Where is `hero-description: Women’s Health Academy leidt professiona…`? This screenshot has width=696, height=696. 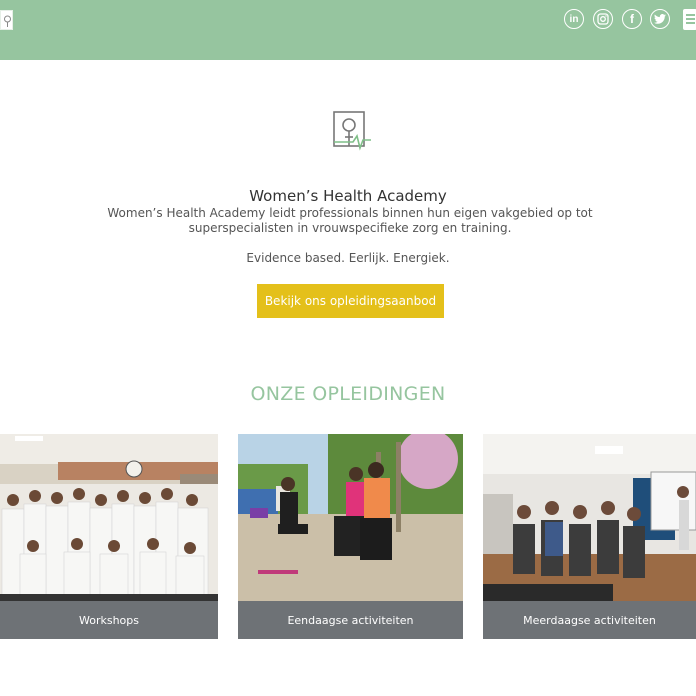
hero-description: Women’s Health Academy leidt professiona… is located at coordinates (350, 220).